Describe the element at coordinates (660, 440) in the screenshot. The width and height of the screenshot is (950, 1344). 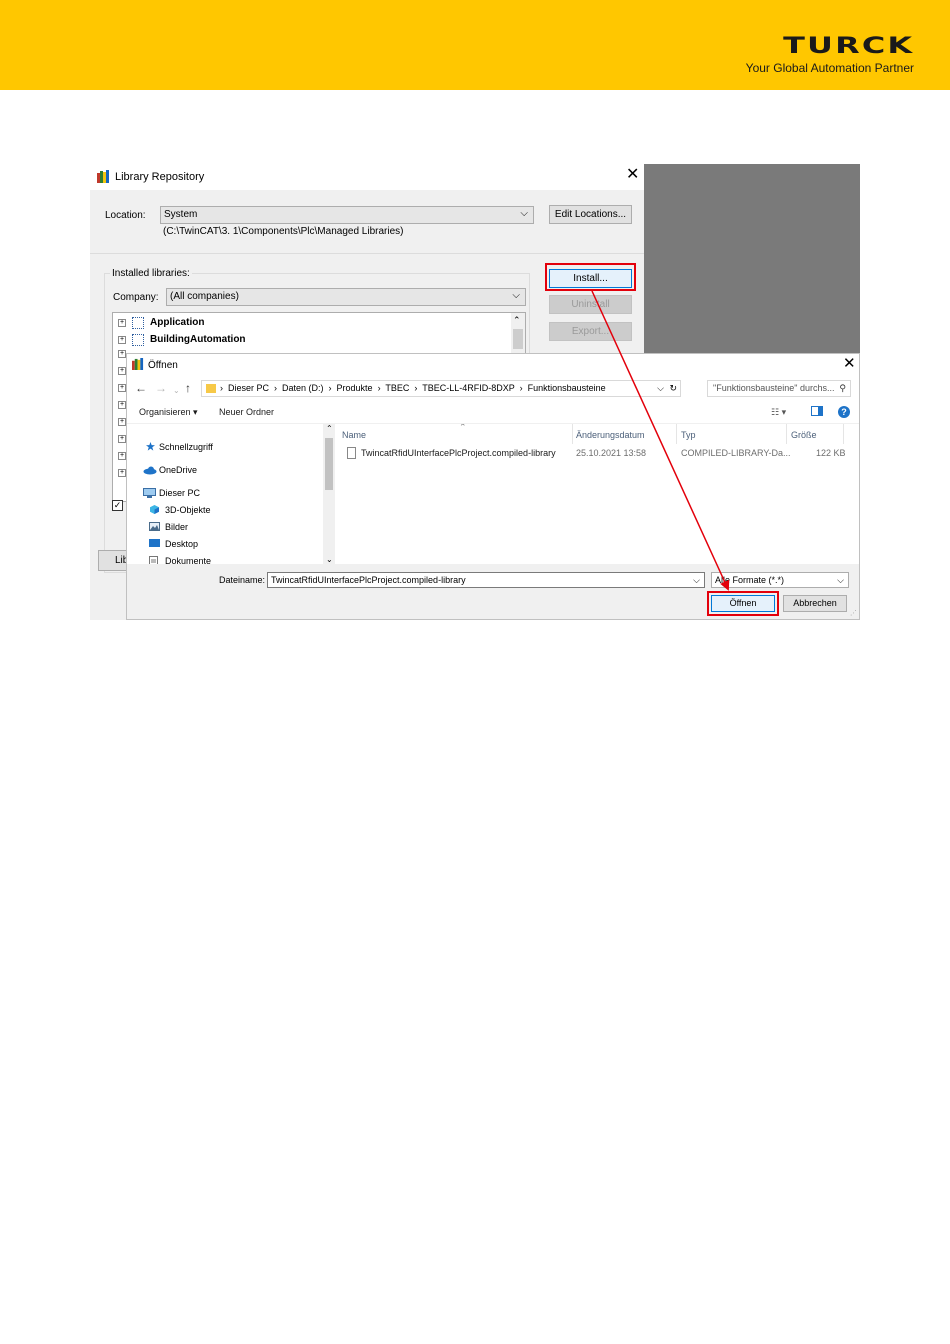
I see `annotation-arrow` at that location.